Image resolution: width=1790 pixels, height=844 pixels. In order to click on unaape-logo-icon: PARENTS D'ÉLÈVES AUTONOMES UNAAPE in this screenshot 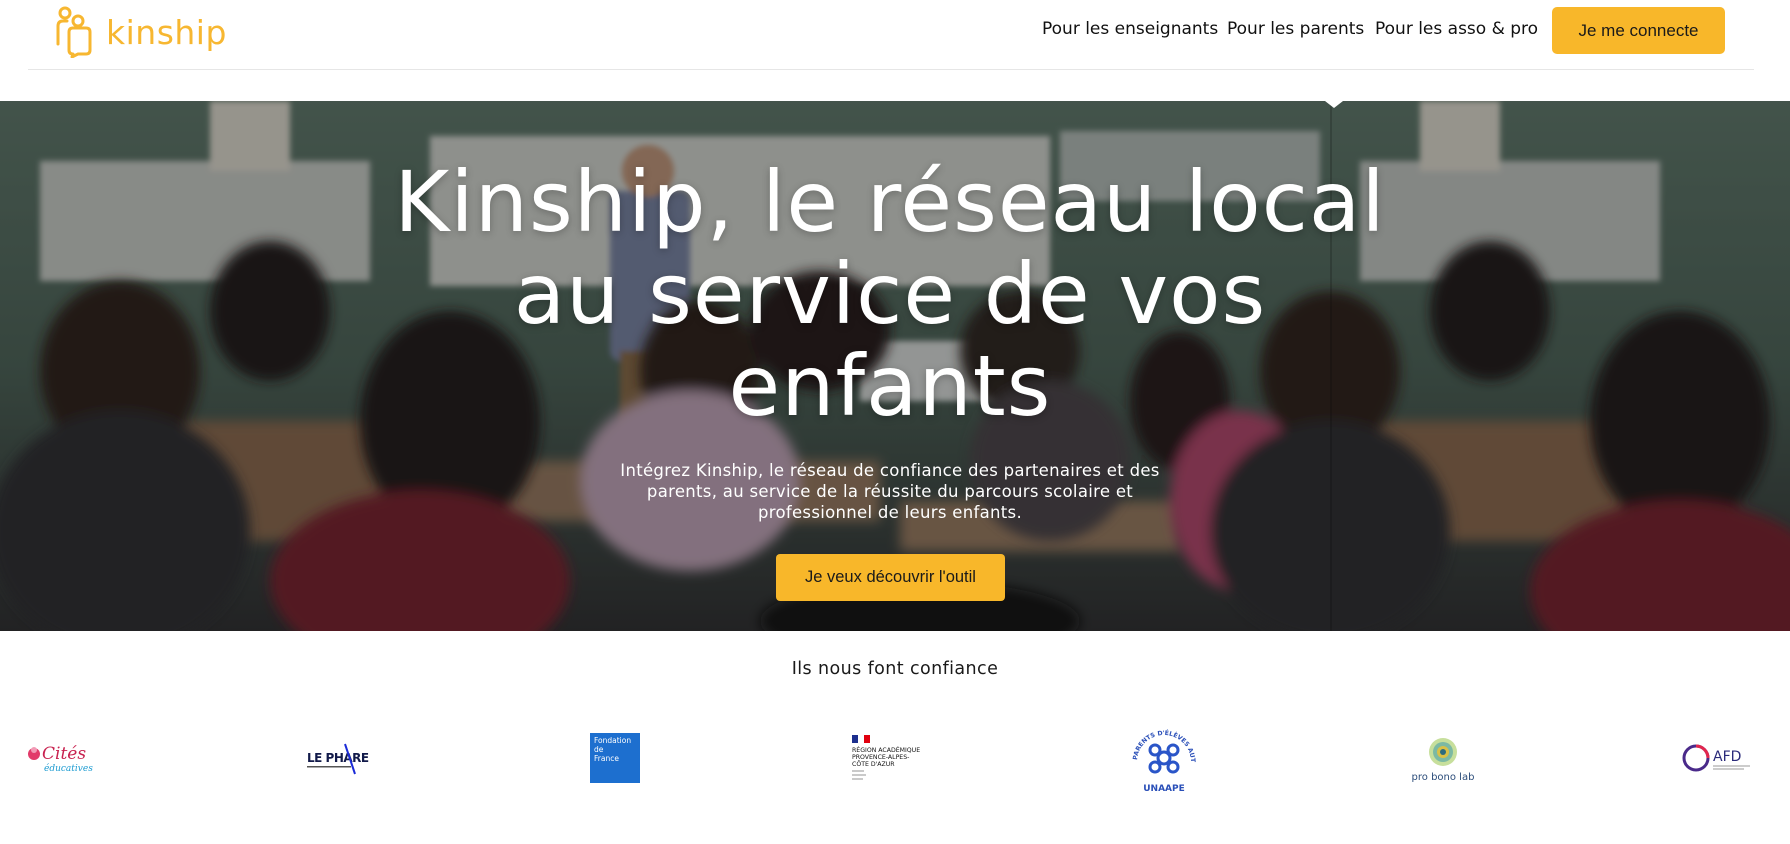, I will do `click(1161, 758)`.